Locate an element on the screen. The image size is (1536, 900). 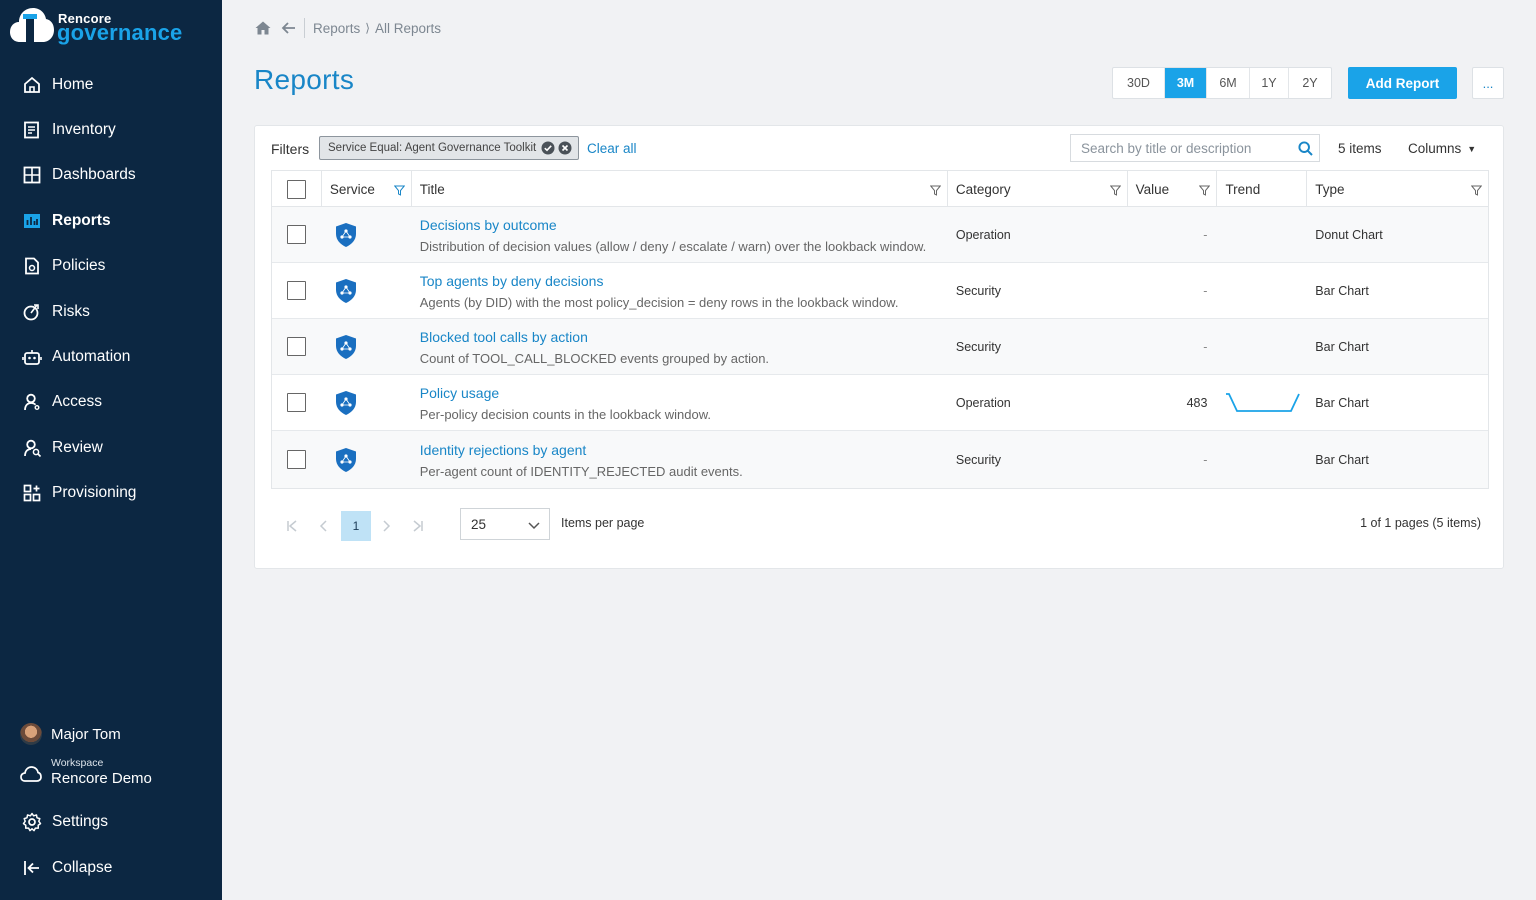
time-range-selector: 30D 3M 6M 1Y 2Y is located at coordinates (1222, 83).